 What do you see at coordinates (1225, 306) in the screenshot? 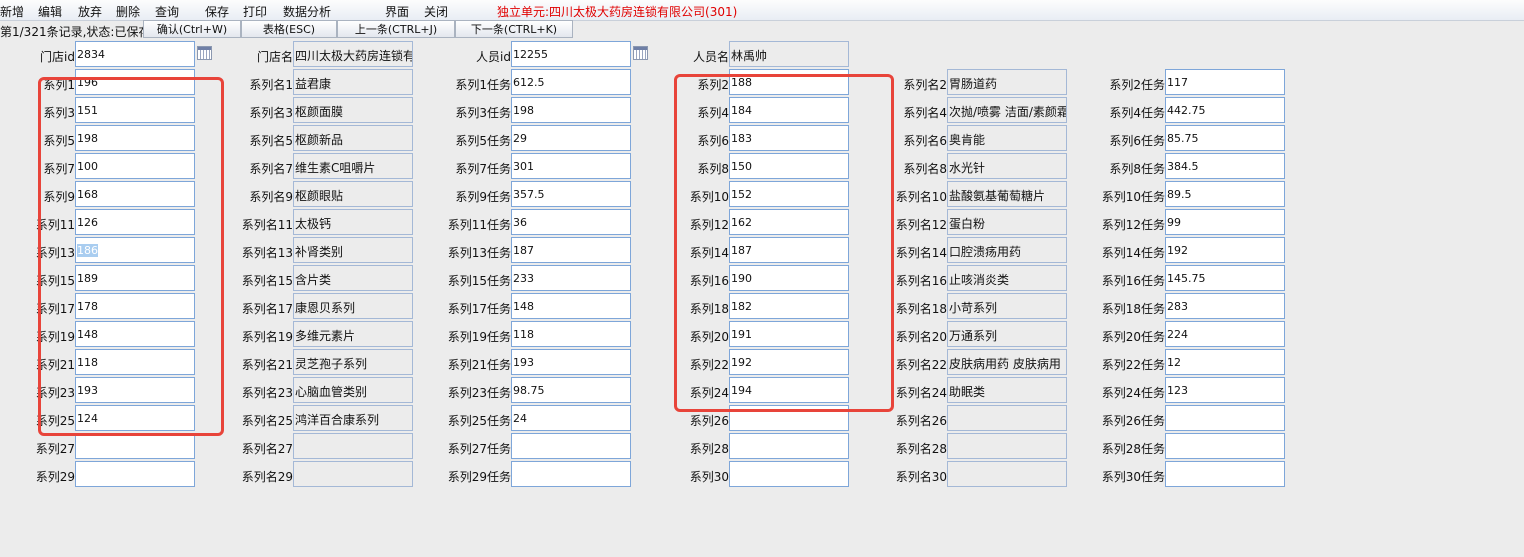
I see `series-task-18-field: 283` at bounding box center [1225, 306].